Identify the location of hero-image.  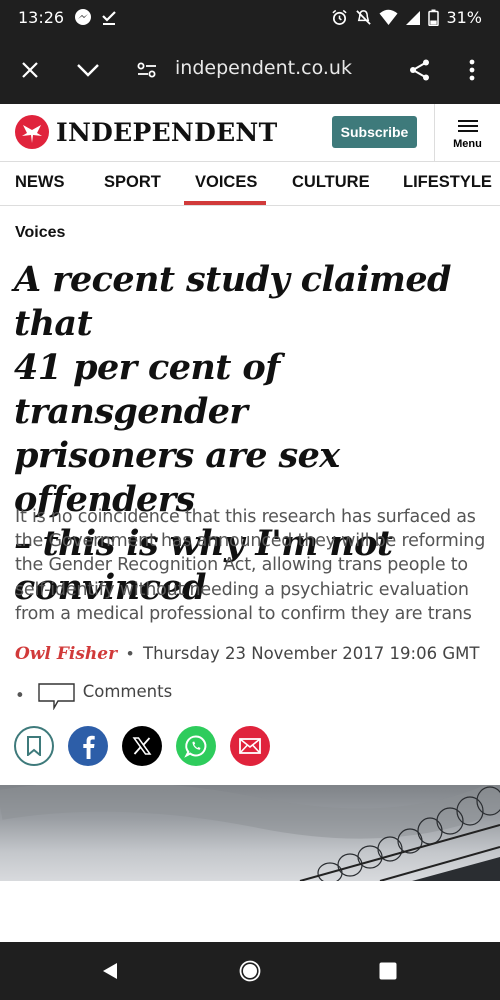
(250, 833).